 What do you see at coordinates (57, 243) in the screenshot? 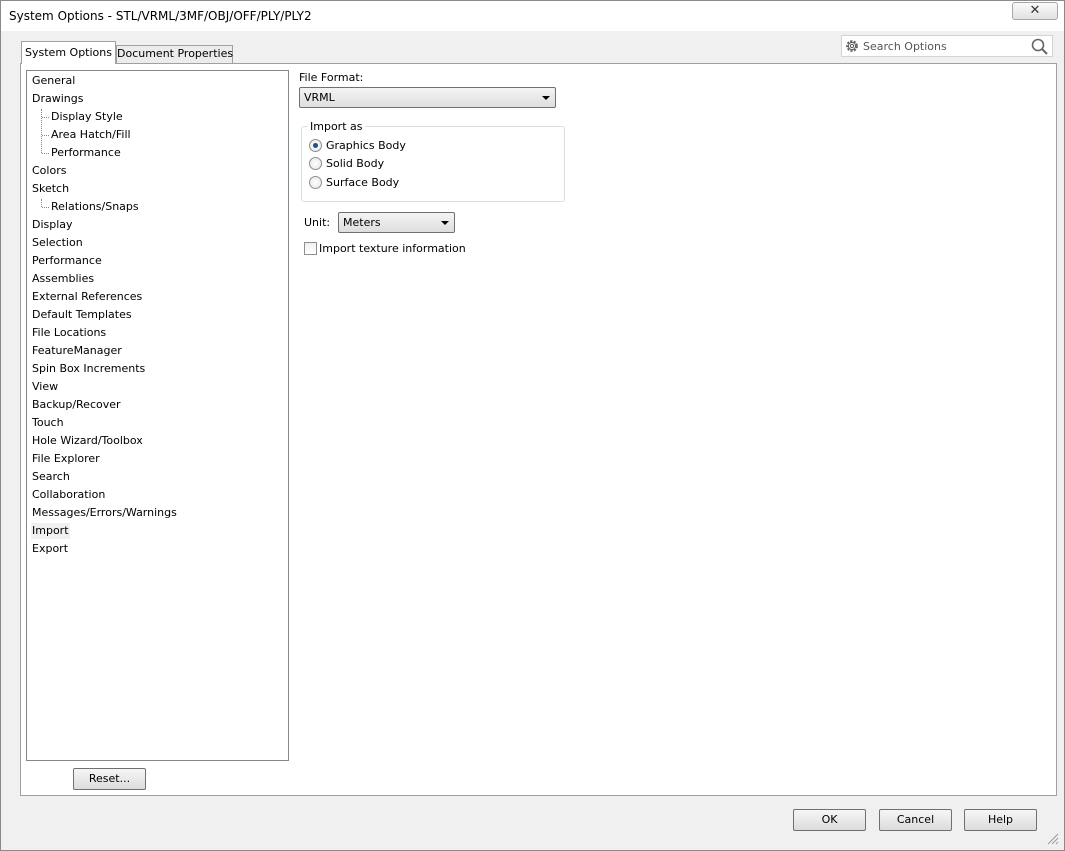
I see `tree-item-selection: Selection` at bounding box center [57, 243].